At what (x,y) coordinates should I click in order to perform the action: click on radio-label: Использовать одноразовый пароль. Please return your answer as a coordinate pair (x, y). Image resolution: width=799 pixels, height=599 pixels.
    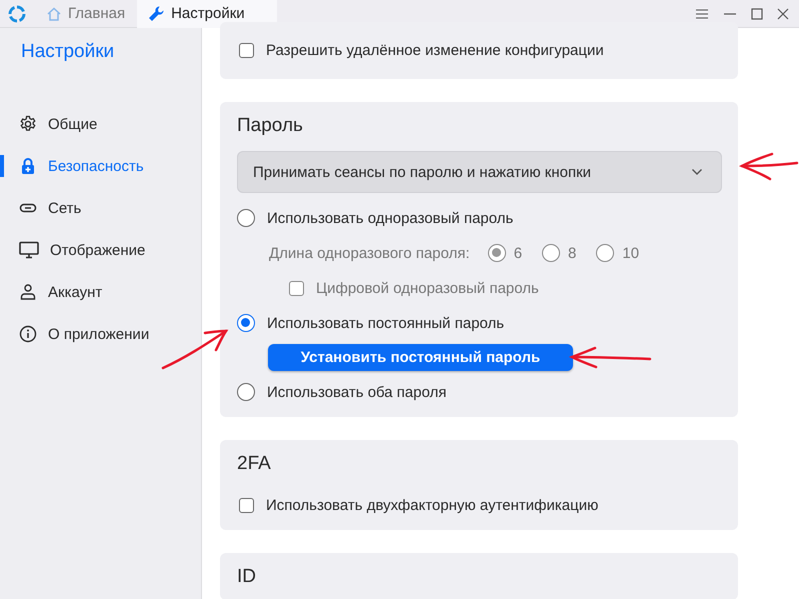
    Looking at the image, I should click on (390, 218).